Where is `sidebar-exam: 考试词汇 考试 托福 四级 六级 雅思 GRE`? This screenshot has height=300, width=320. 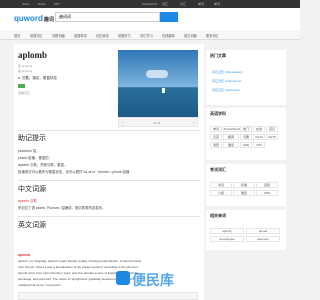
sidebar-exam: 考试词汇 考试 托福 四级 六级 雅思 GRE is located at coordinates (246, 185).